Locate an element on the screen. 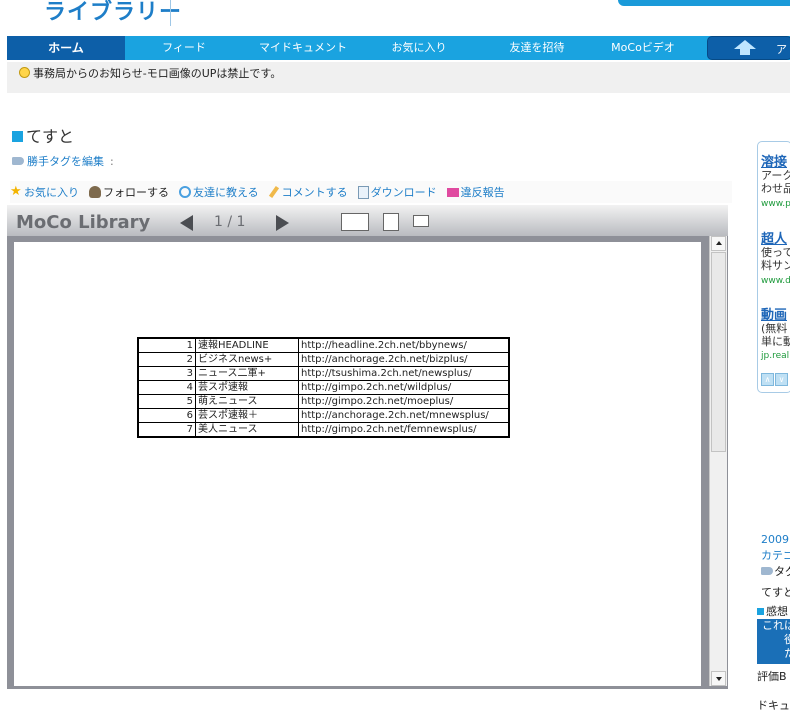 This screenshot has width=790, height=715. viewer-title: MoCo Library is located at coordinates (83, 222).